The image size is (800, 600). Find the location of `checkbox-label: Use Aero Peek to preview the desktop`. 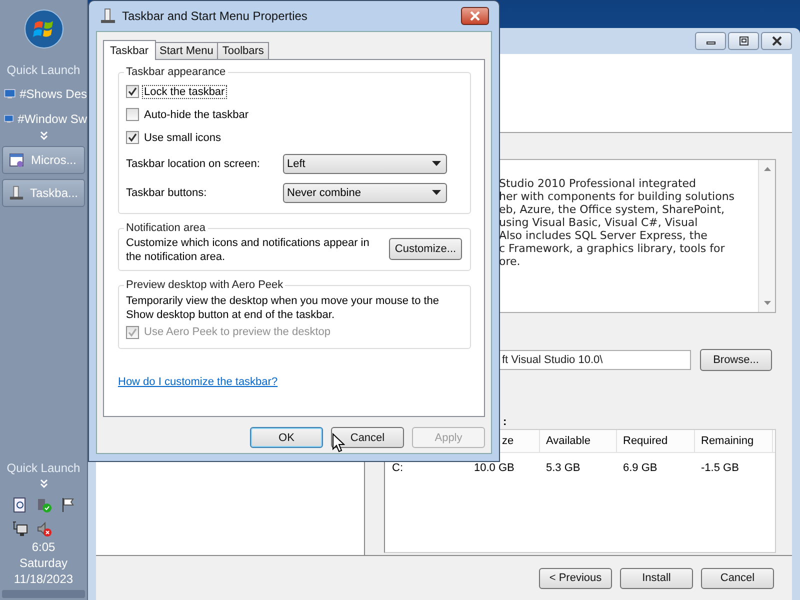

checkbox-label: Use Aero Peek to preview the desktop is located at coordinates (237, 332).